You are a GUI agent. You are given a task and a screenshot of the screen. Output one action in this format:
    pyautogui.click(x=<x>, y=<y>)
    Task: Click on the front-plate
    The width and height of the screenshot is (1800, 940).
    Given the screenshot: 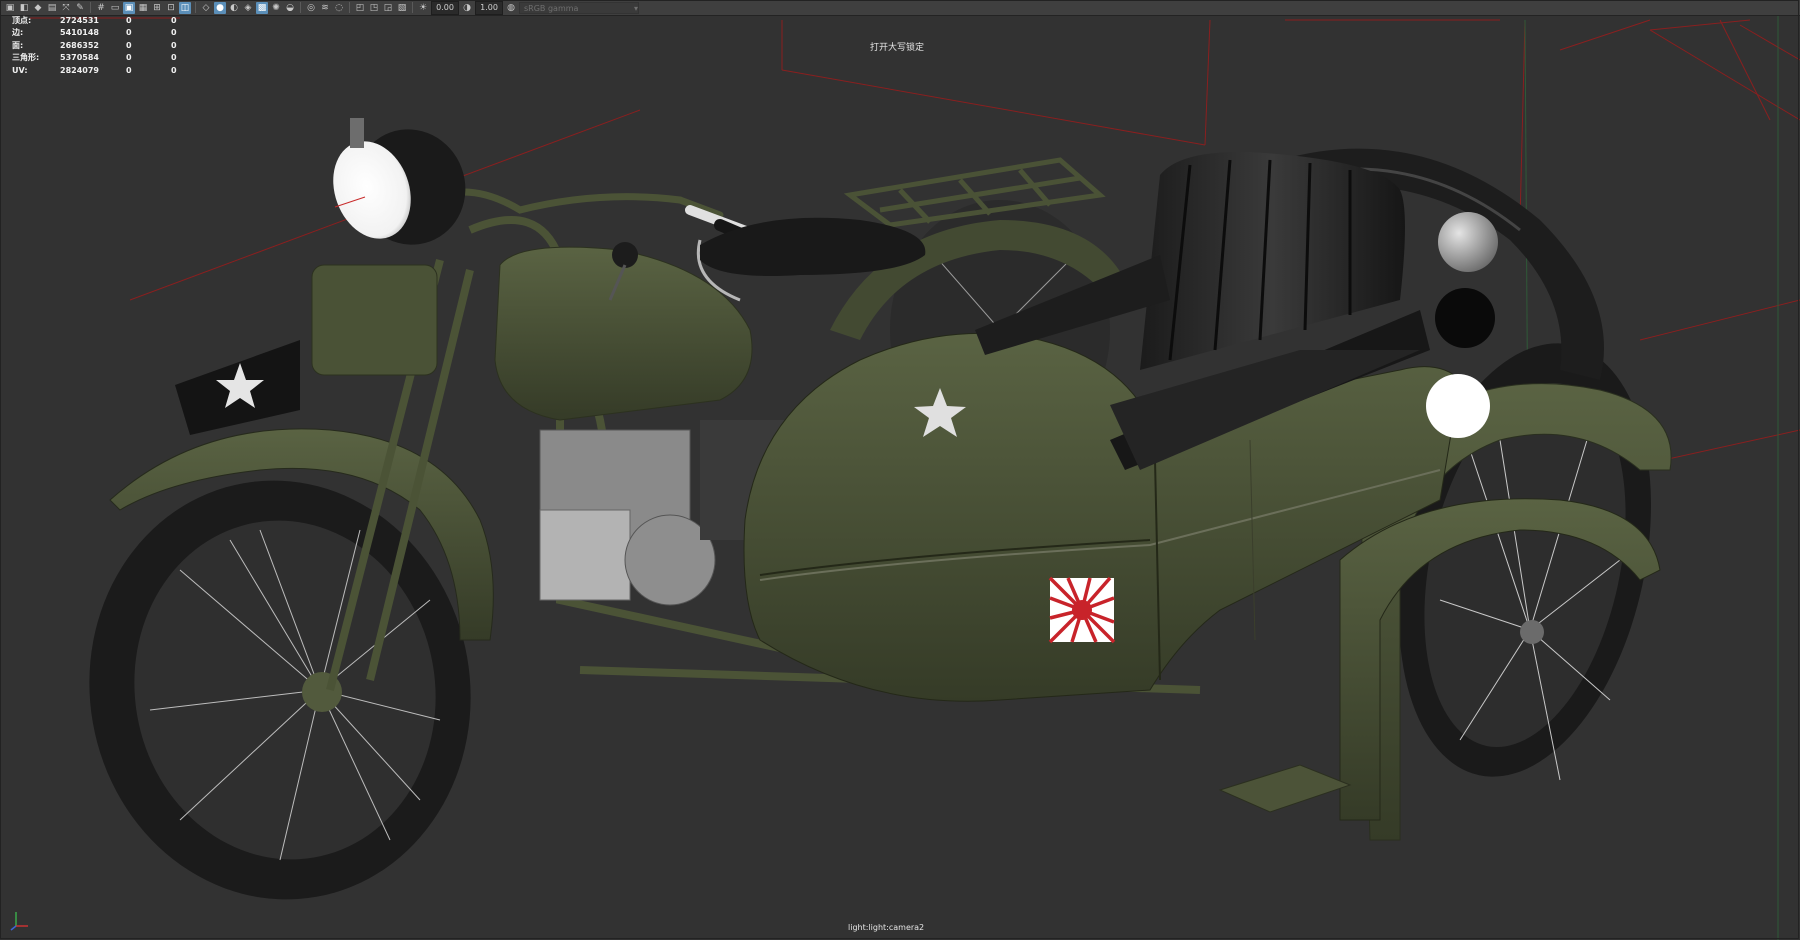 What is the action you would take?
    pyautogui.click(x=237, y=387)
    